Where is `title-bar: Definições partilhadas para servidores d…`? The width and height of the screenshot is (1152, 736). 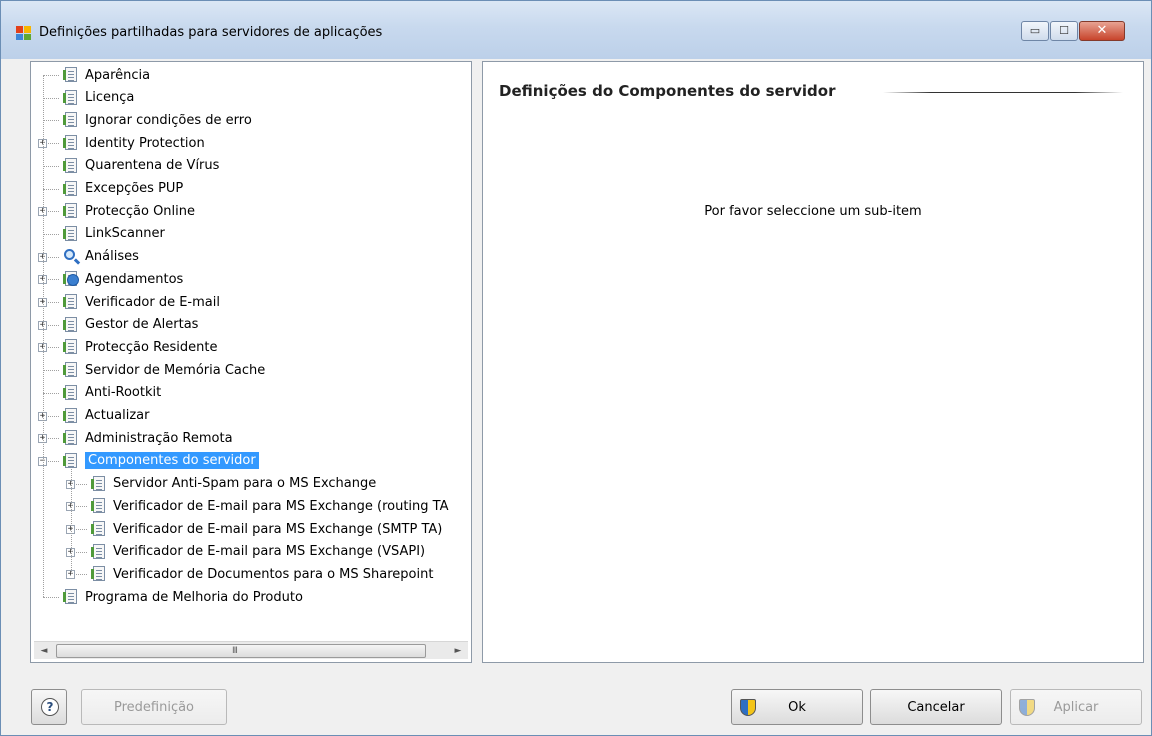
title-bar: Definições partilhadas para servidores d… is located at coordinates (576, 30).